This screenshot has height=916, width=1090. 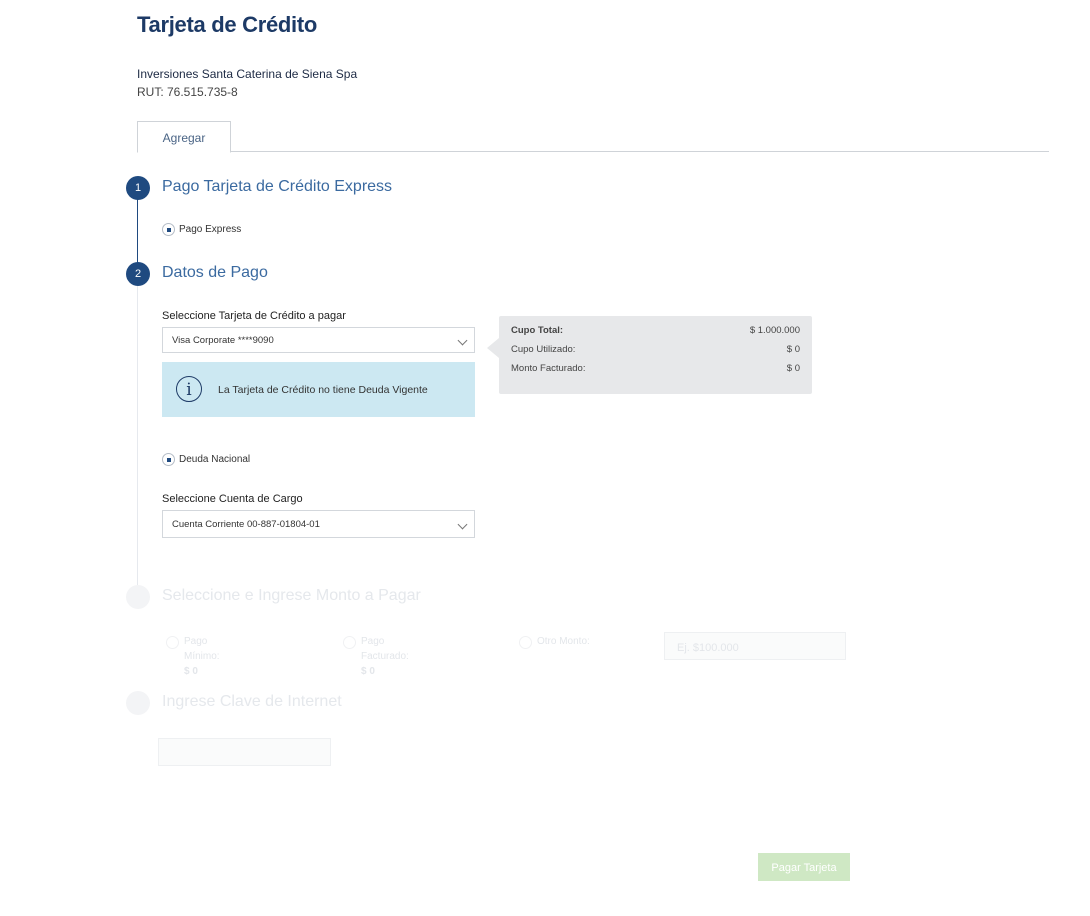 What do you see at coordinates (187, 92) in the screenshot?
I see `company-rut: RUT: 76.515.735-8` at bounding box center [187, 92].